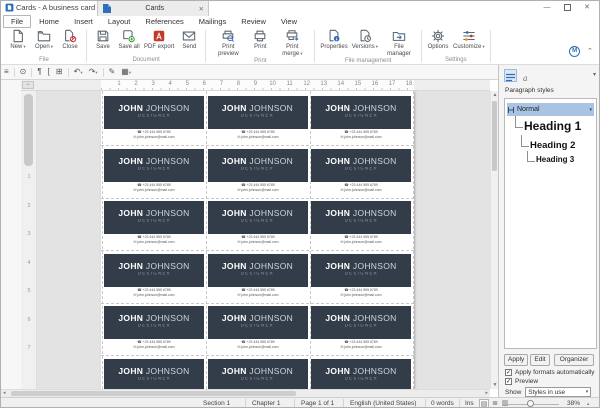 Image resolution: width=600 pixels, height=408 pixels. I want to click on ruler-corner-button: −, so click(28, 85).